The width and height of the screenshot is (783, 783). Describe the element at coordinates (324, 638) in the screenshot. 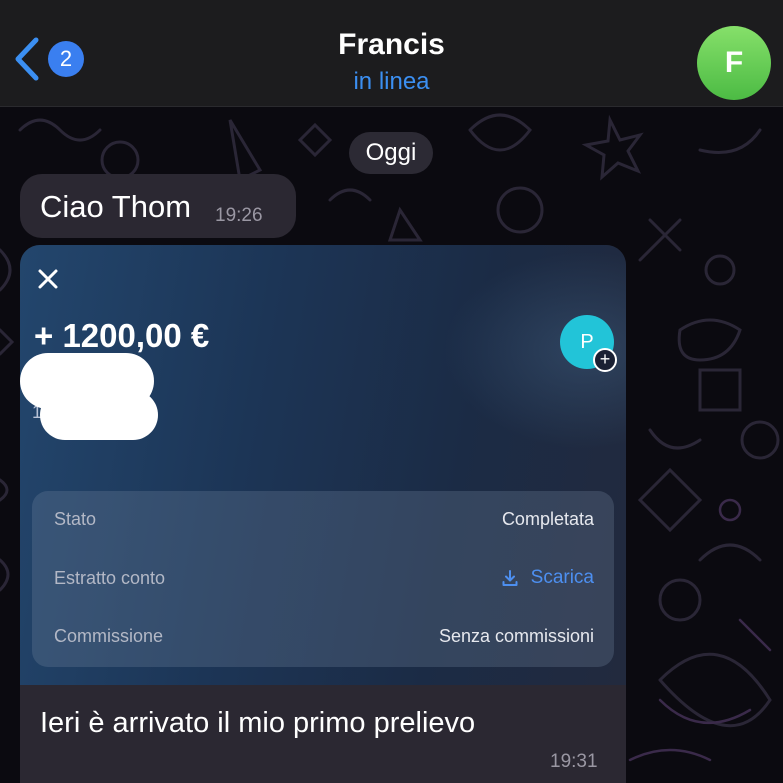

I see `detail-row-fee: Commissione Senza commissioni` at that location.